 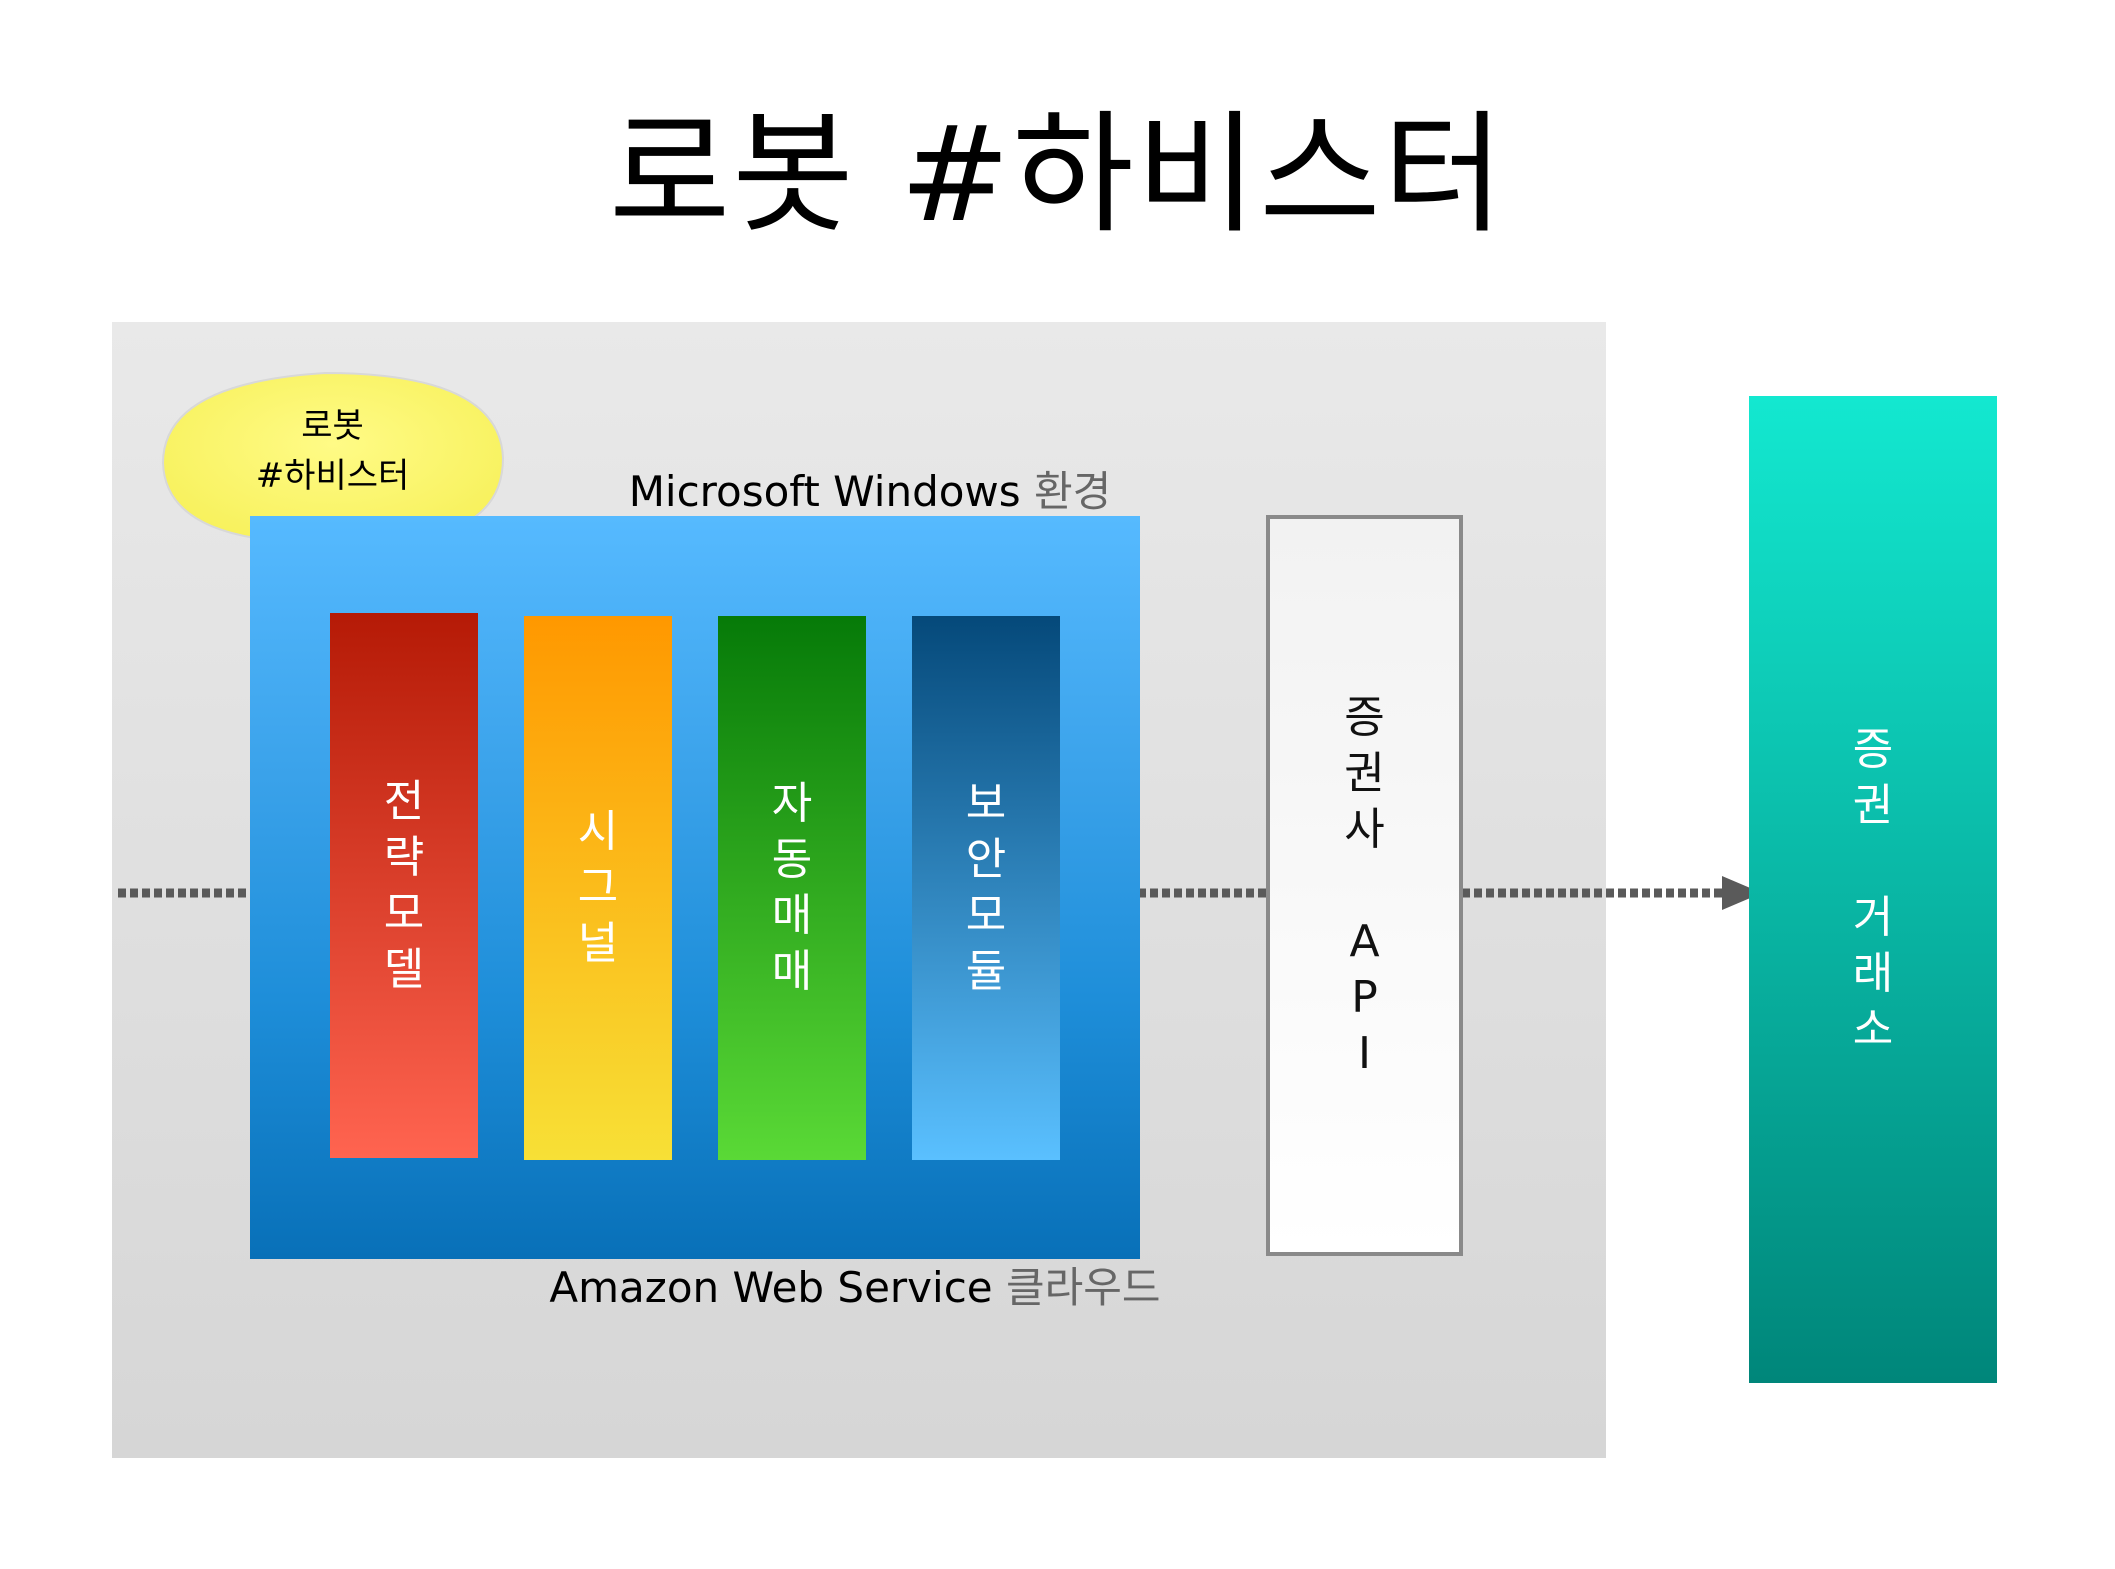 What do you see at coordinates (1873, 749) in the screenshot?
I see `exchange-char: 증` at bounding box center [1873, 749].